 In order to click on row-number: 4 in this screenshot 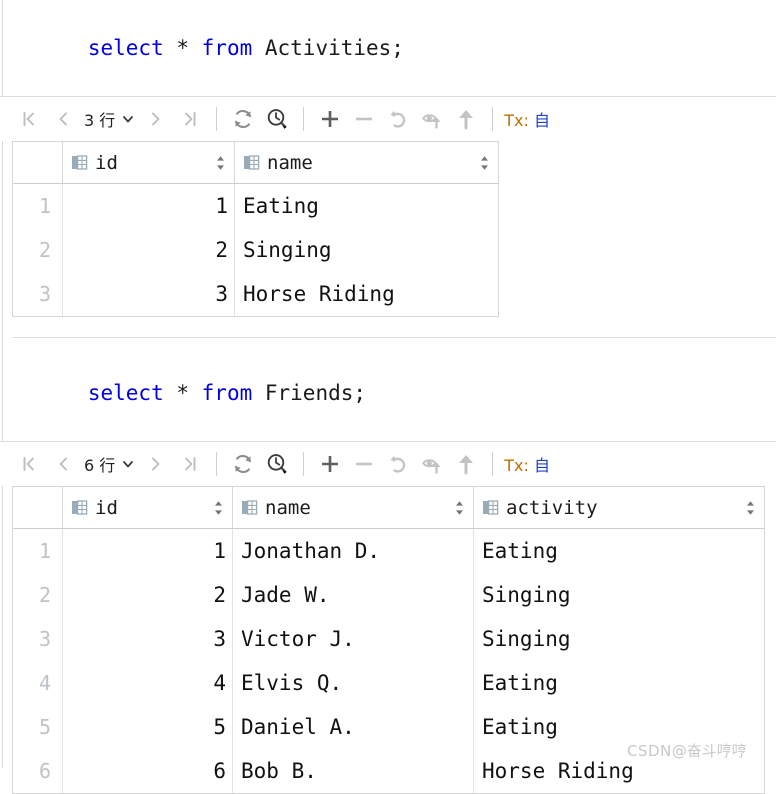, I will do `click(38, 683)`.